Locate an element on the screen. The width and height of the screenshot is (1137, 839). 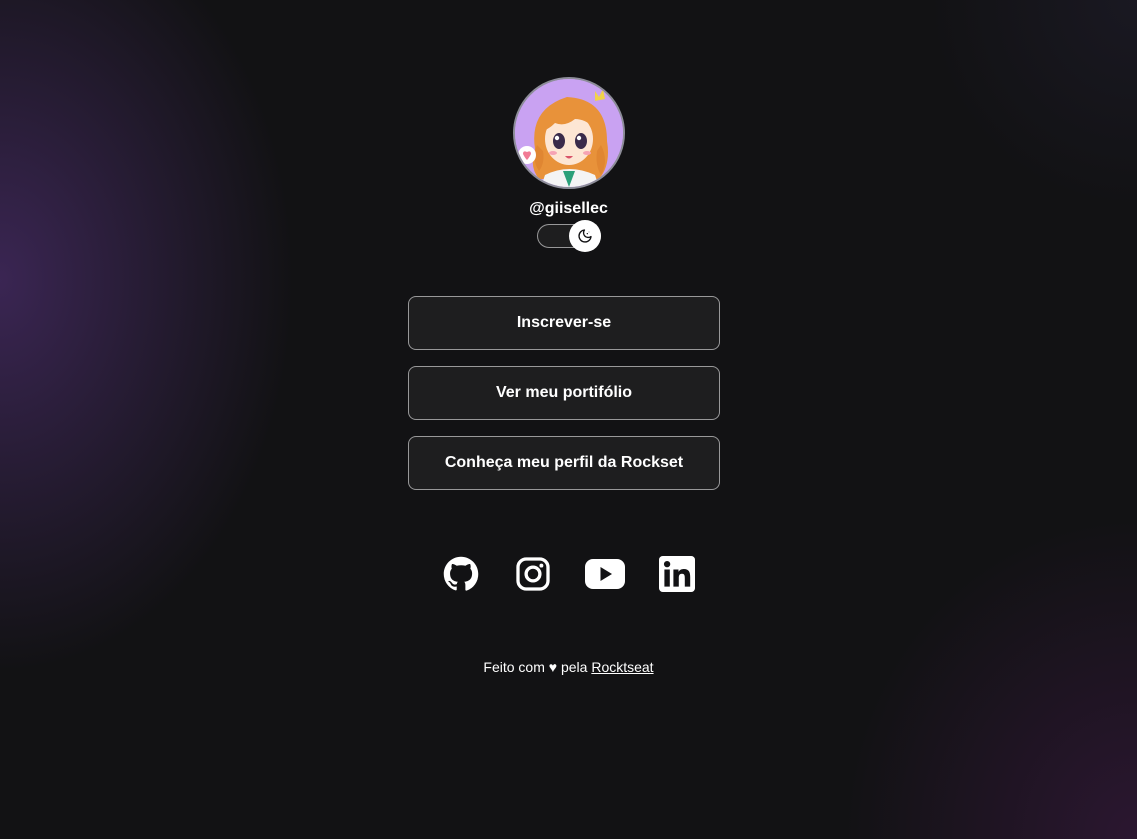
switch-knob is located at coordinates (584, 236).